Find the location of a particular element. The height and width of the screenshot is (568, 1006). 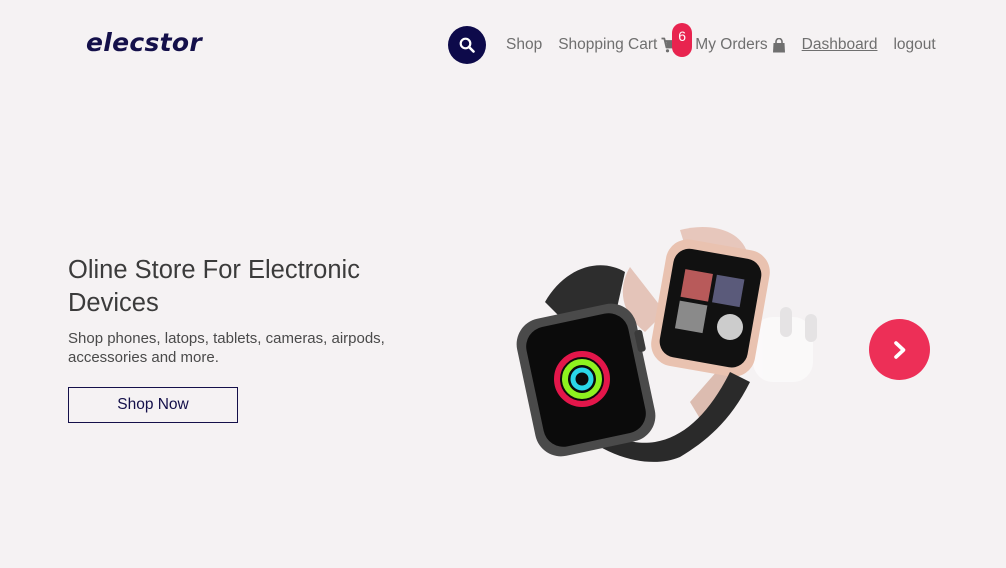

cart-count-badge: 6 is located at coordinates (682, 40).